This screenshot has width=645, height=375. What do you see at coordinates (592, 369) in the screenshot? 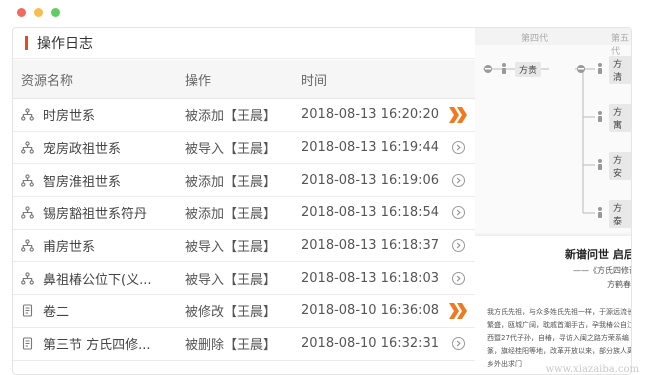
I see `watermark: www.xiazaiba.com` at bounding box center [592, 369].